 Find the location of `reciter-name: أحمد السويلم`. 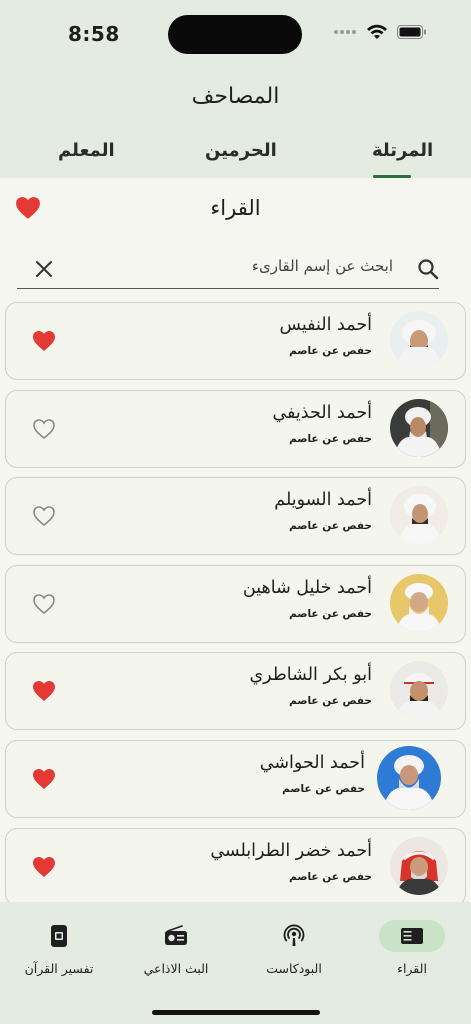

reciter-name: أحمد السويلم is located at coordinates (323, 500).